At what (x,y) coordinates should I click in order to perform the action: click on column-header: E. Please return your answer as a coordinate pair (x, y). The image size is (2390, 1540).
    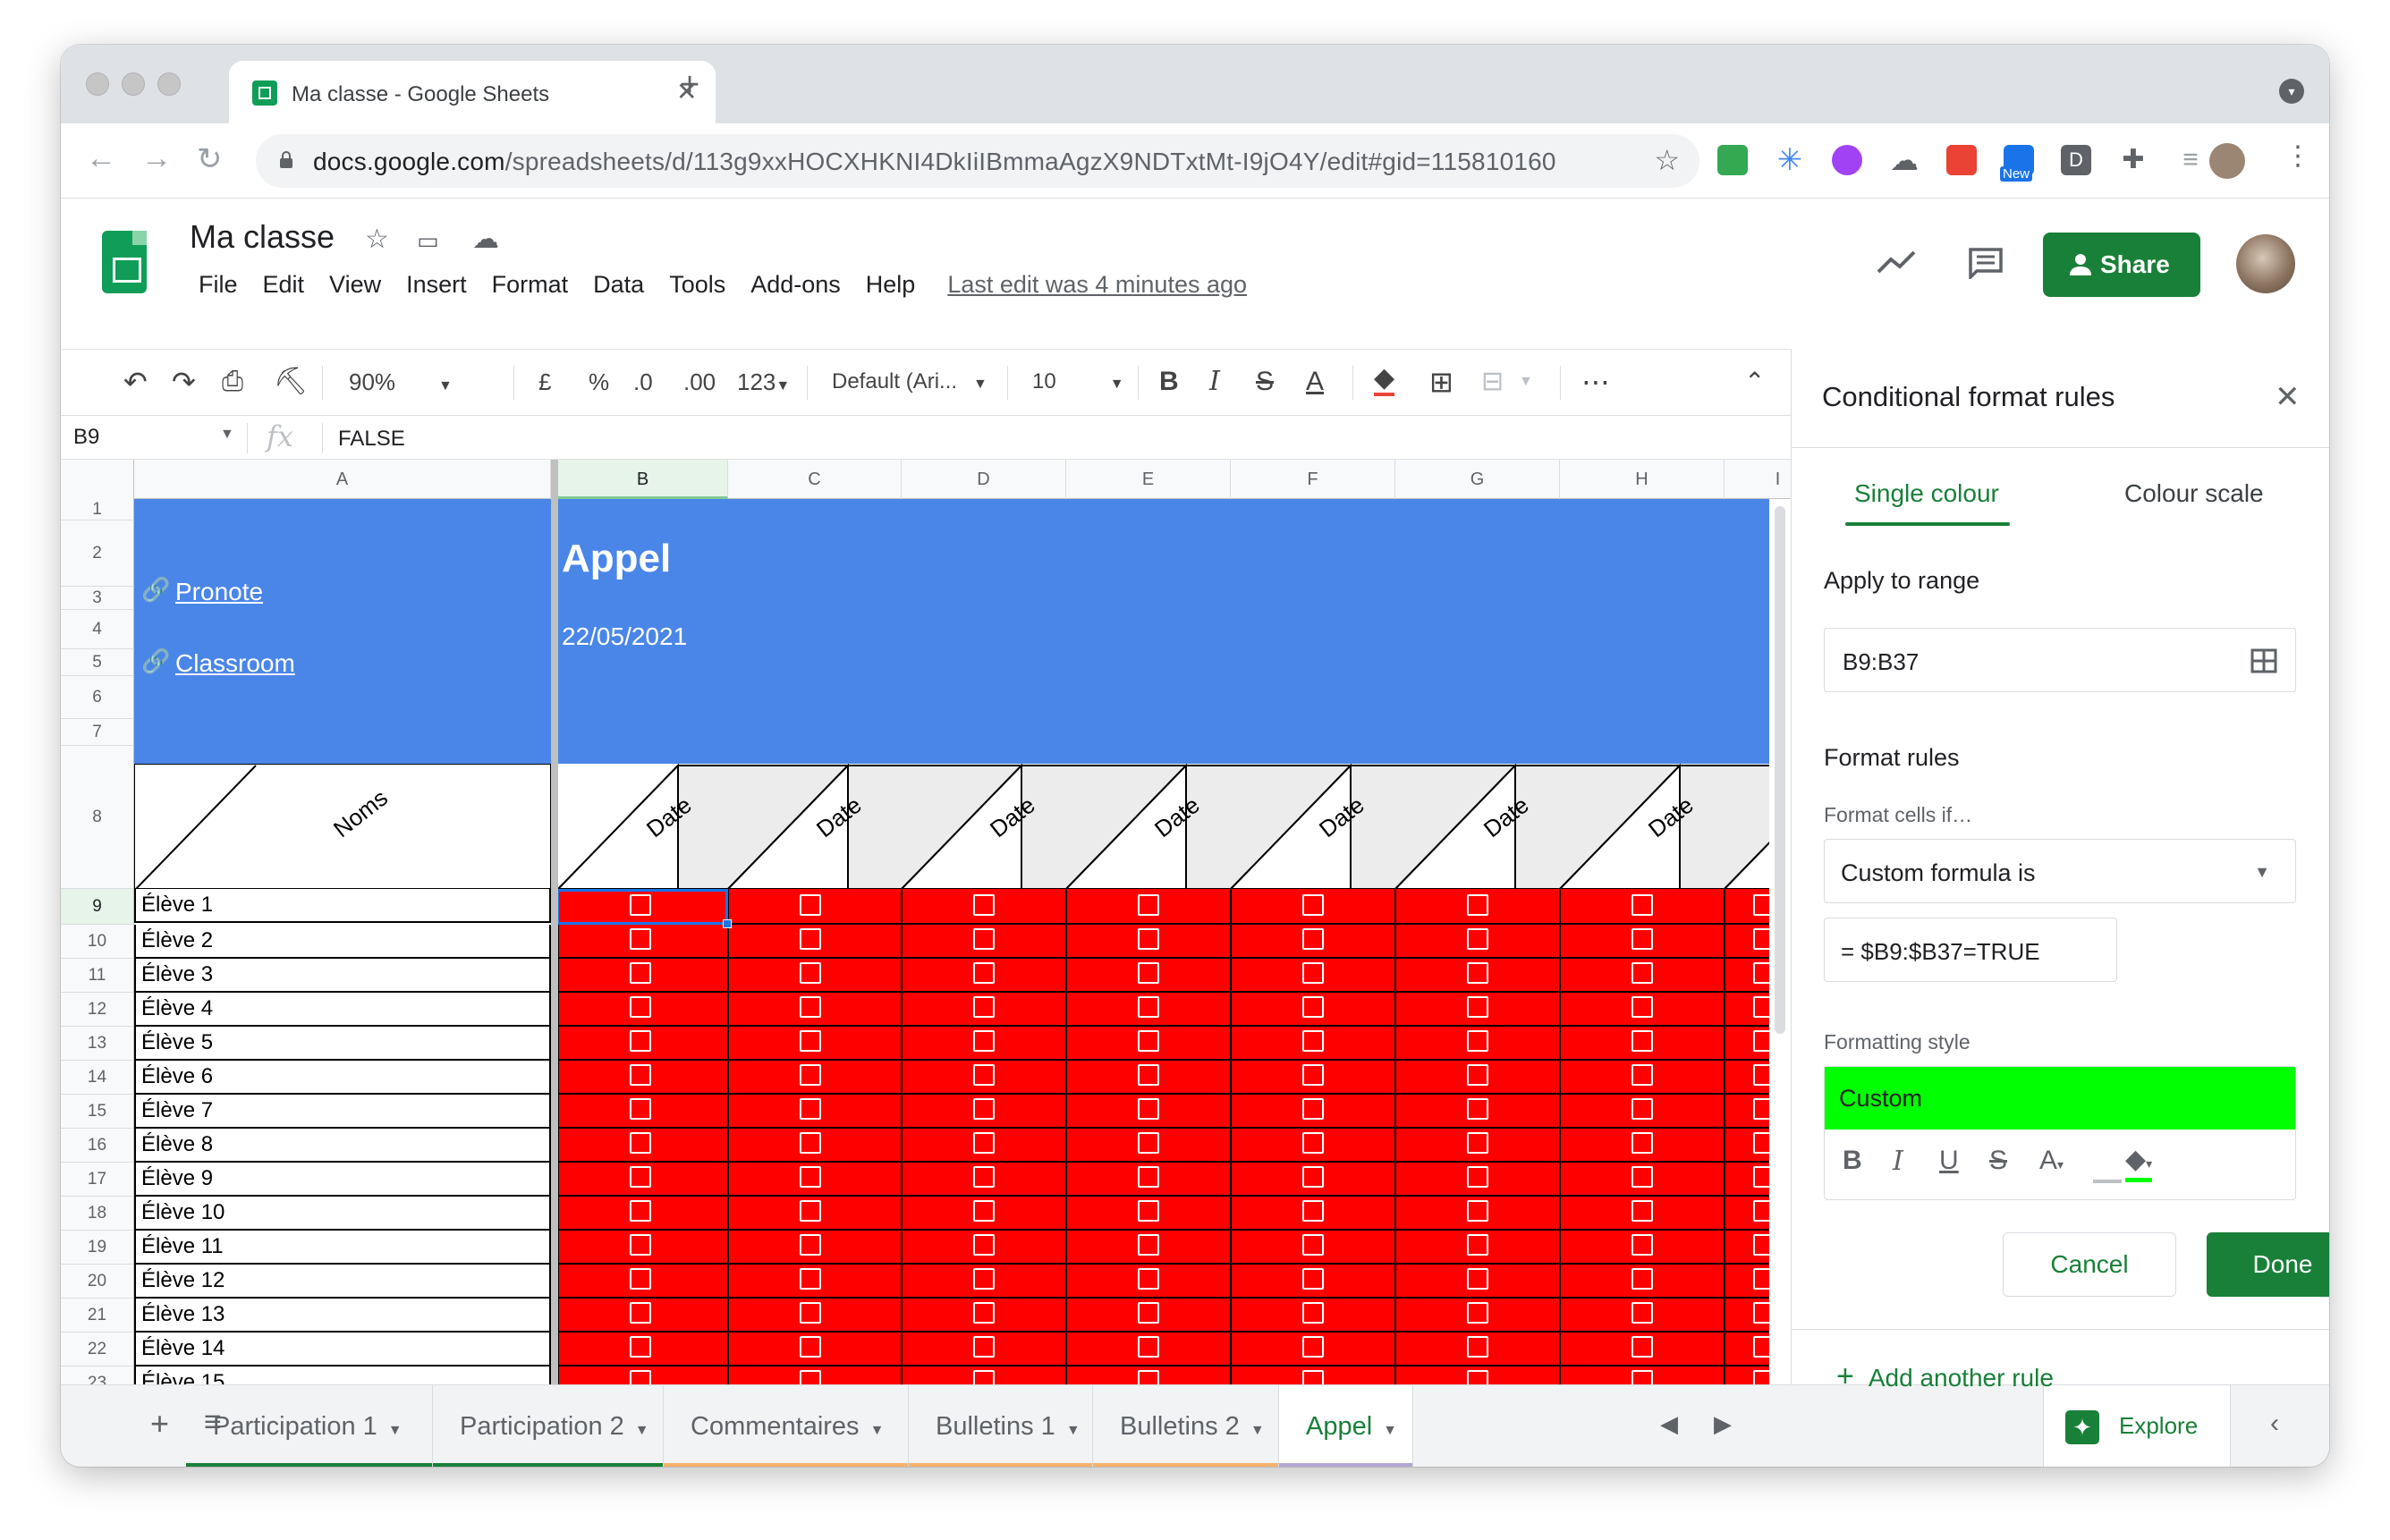
    Looking at the image, I should click on (1148, 479).